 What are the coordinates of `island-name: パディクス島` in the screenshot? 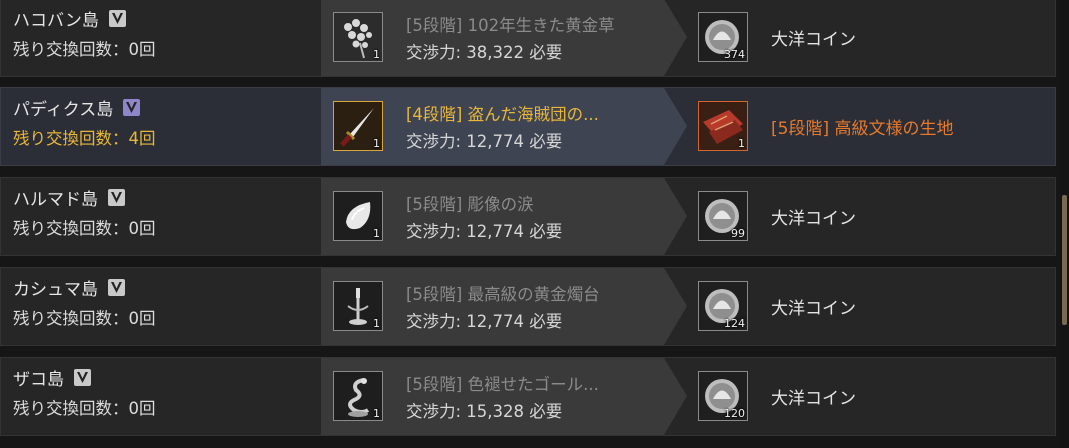 It's located at (63, 110).